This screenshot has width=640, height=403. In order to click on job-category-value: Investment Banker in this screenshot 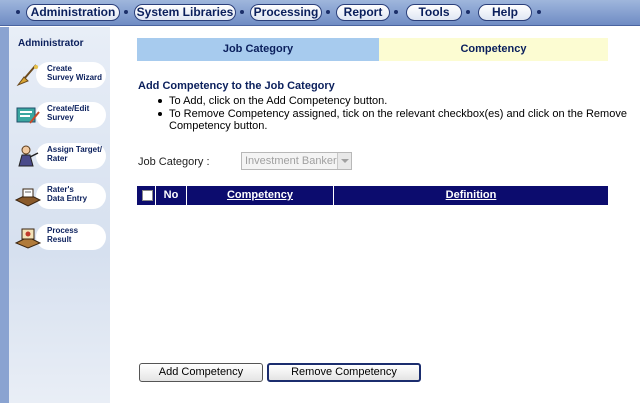, I will do `click(291, 161)`.